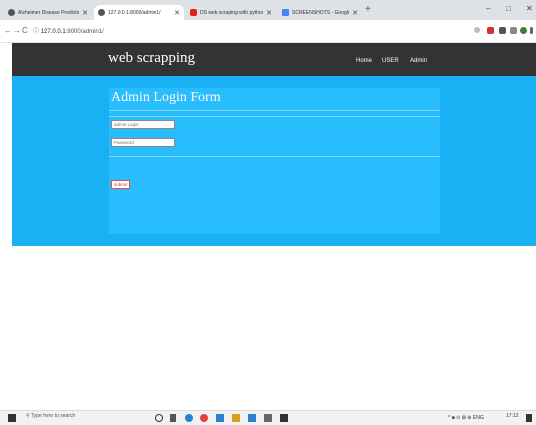 This screenshot has width=536, height=425. Describe the element at coordinates (268, 31) in the screenshot. I see `browser-toolbar: ← → C ⓘ 127.0.0.1:8000/admin1/` at that location.